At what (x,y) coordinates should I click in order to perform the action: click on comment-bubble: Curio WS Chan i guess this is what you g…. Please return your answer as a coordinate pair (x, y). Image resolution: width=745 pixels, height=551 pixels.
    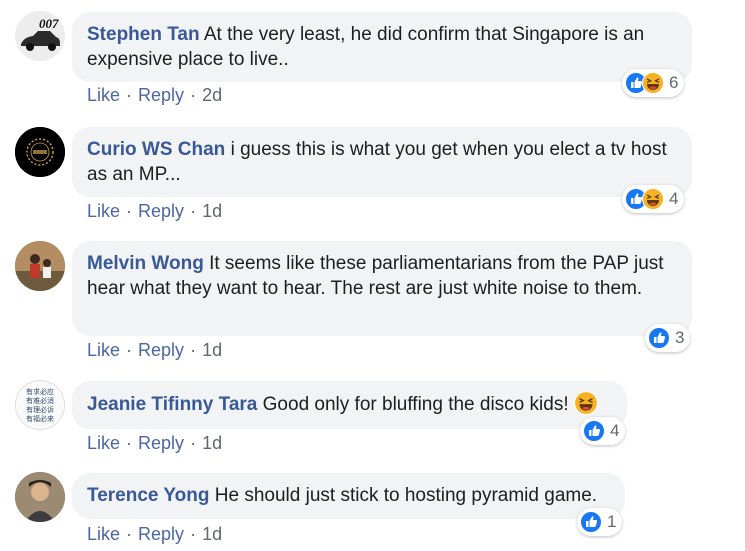
    Looking at the image, I should click on (382, 162).